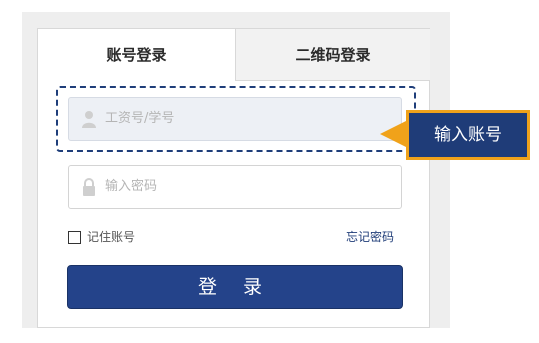 Image resolution: width=539 pixels, height=343 pixels. I want to click on callout-label: 输入账号, so click(468, 135).